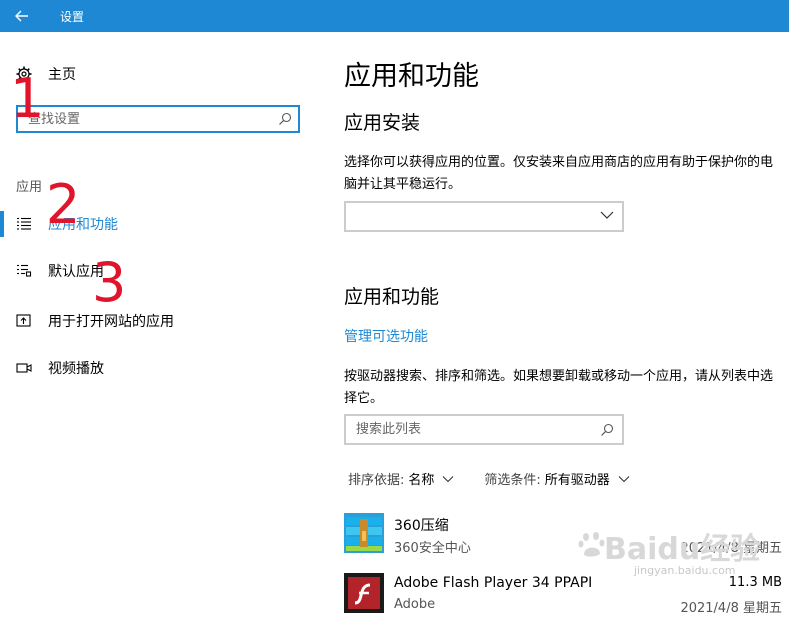 Image resolution: width=789 pixels, height=629 pixels. I want to click on app-publisher: 360安全中心, so click(432, 548).